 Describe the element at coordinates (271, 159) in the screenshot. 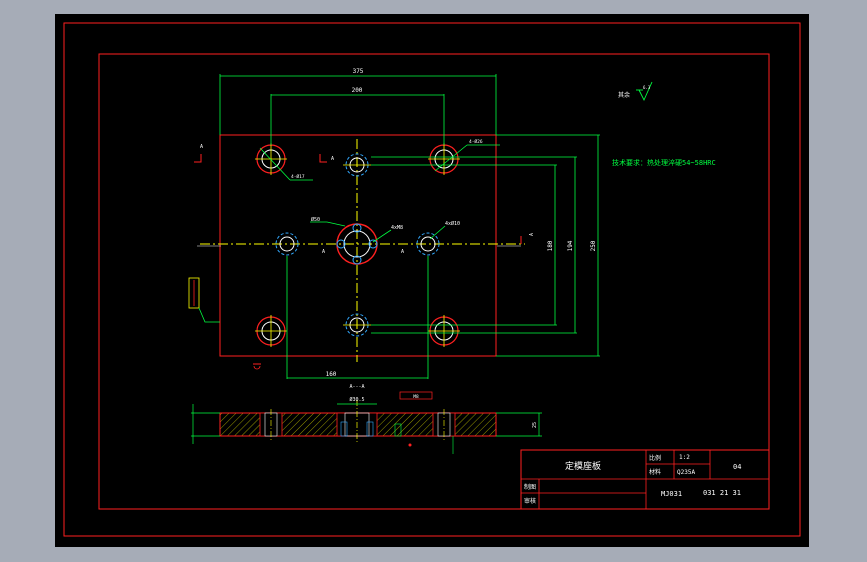

I see `corner-hole-top-left` at that location.